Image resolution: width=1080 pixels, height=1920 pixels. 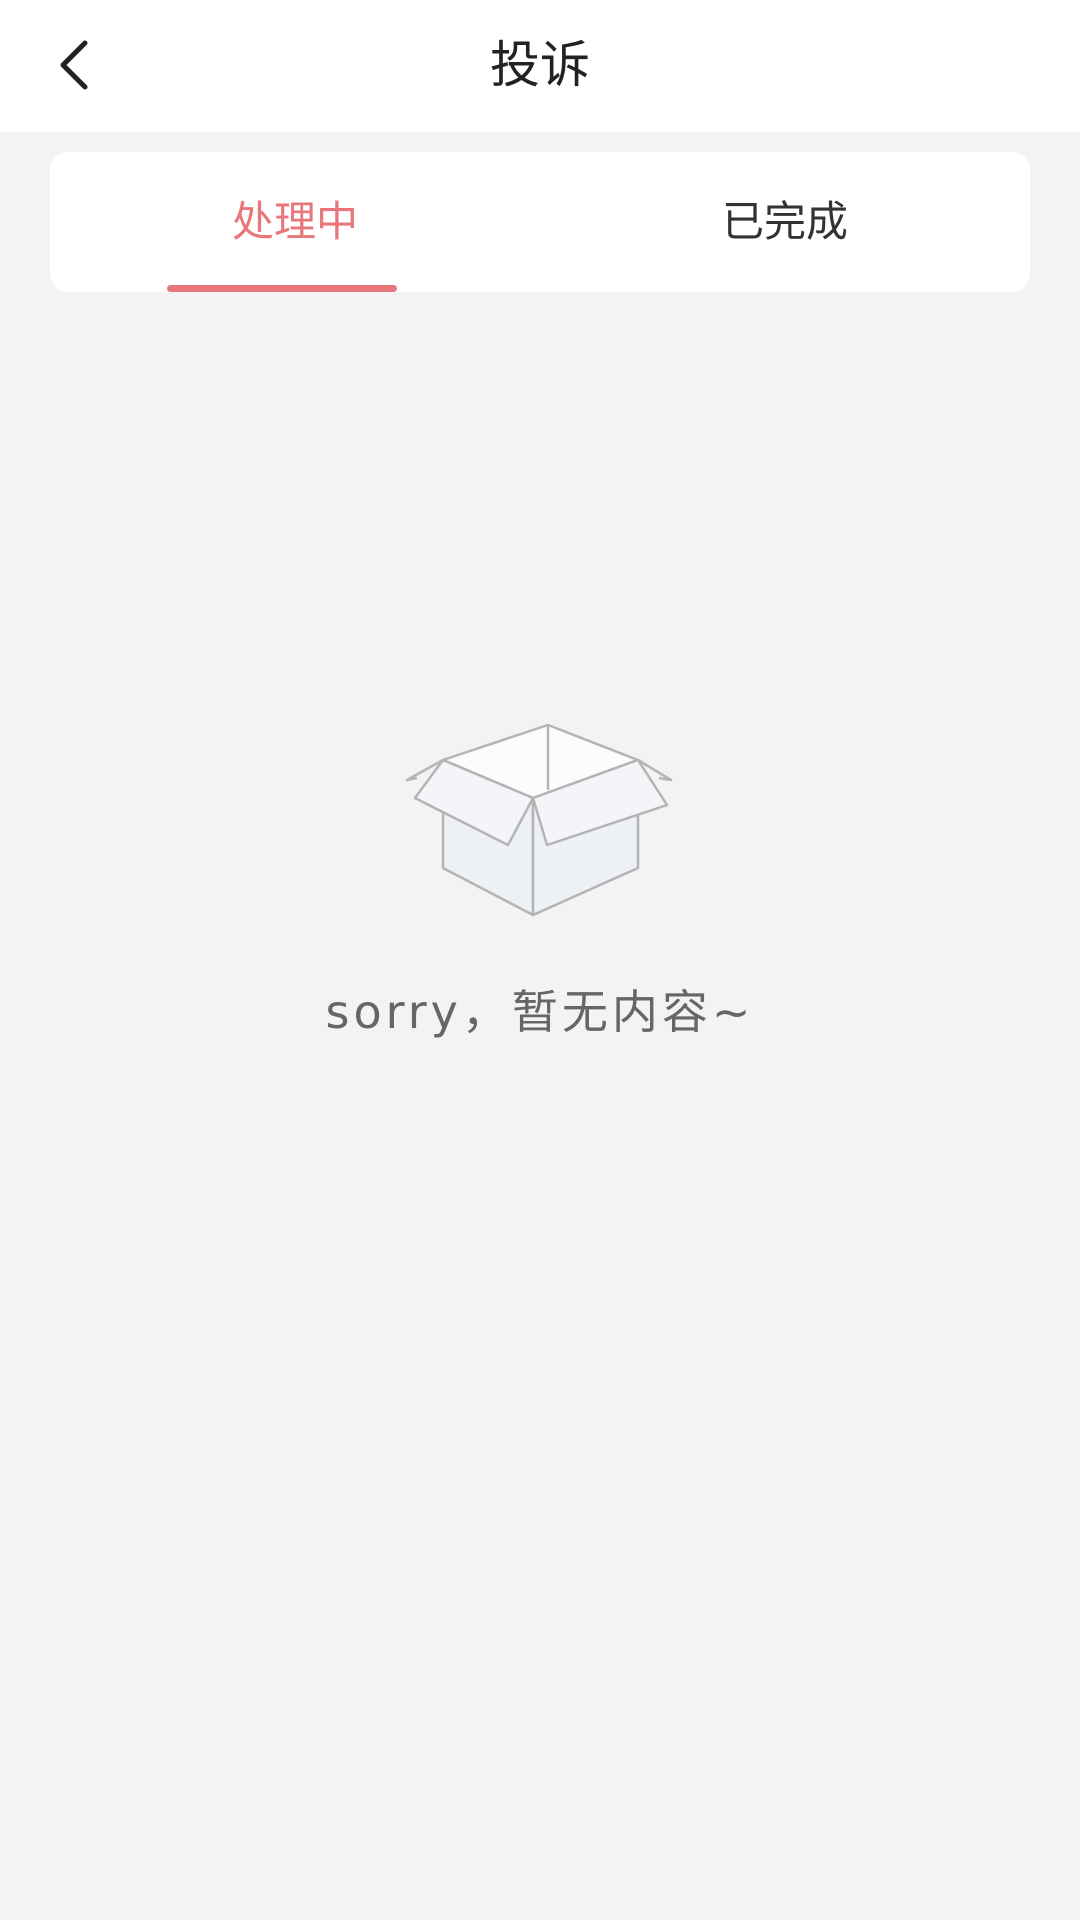 I want to click on tab-processing-label: 处理中, so click(x=294, y=221).